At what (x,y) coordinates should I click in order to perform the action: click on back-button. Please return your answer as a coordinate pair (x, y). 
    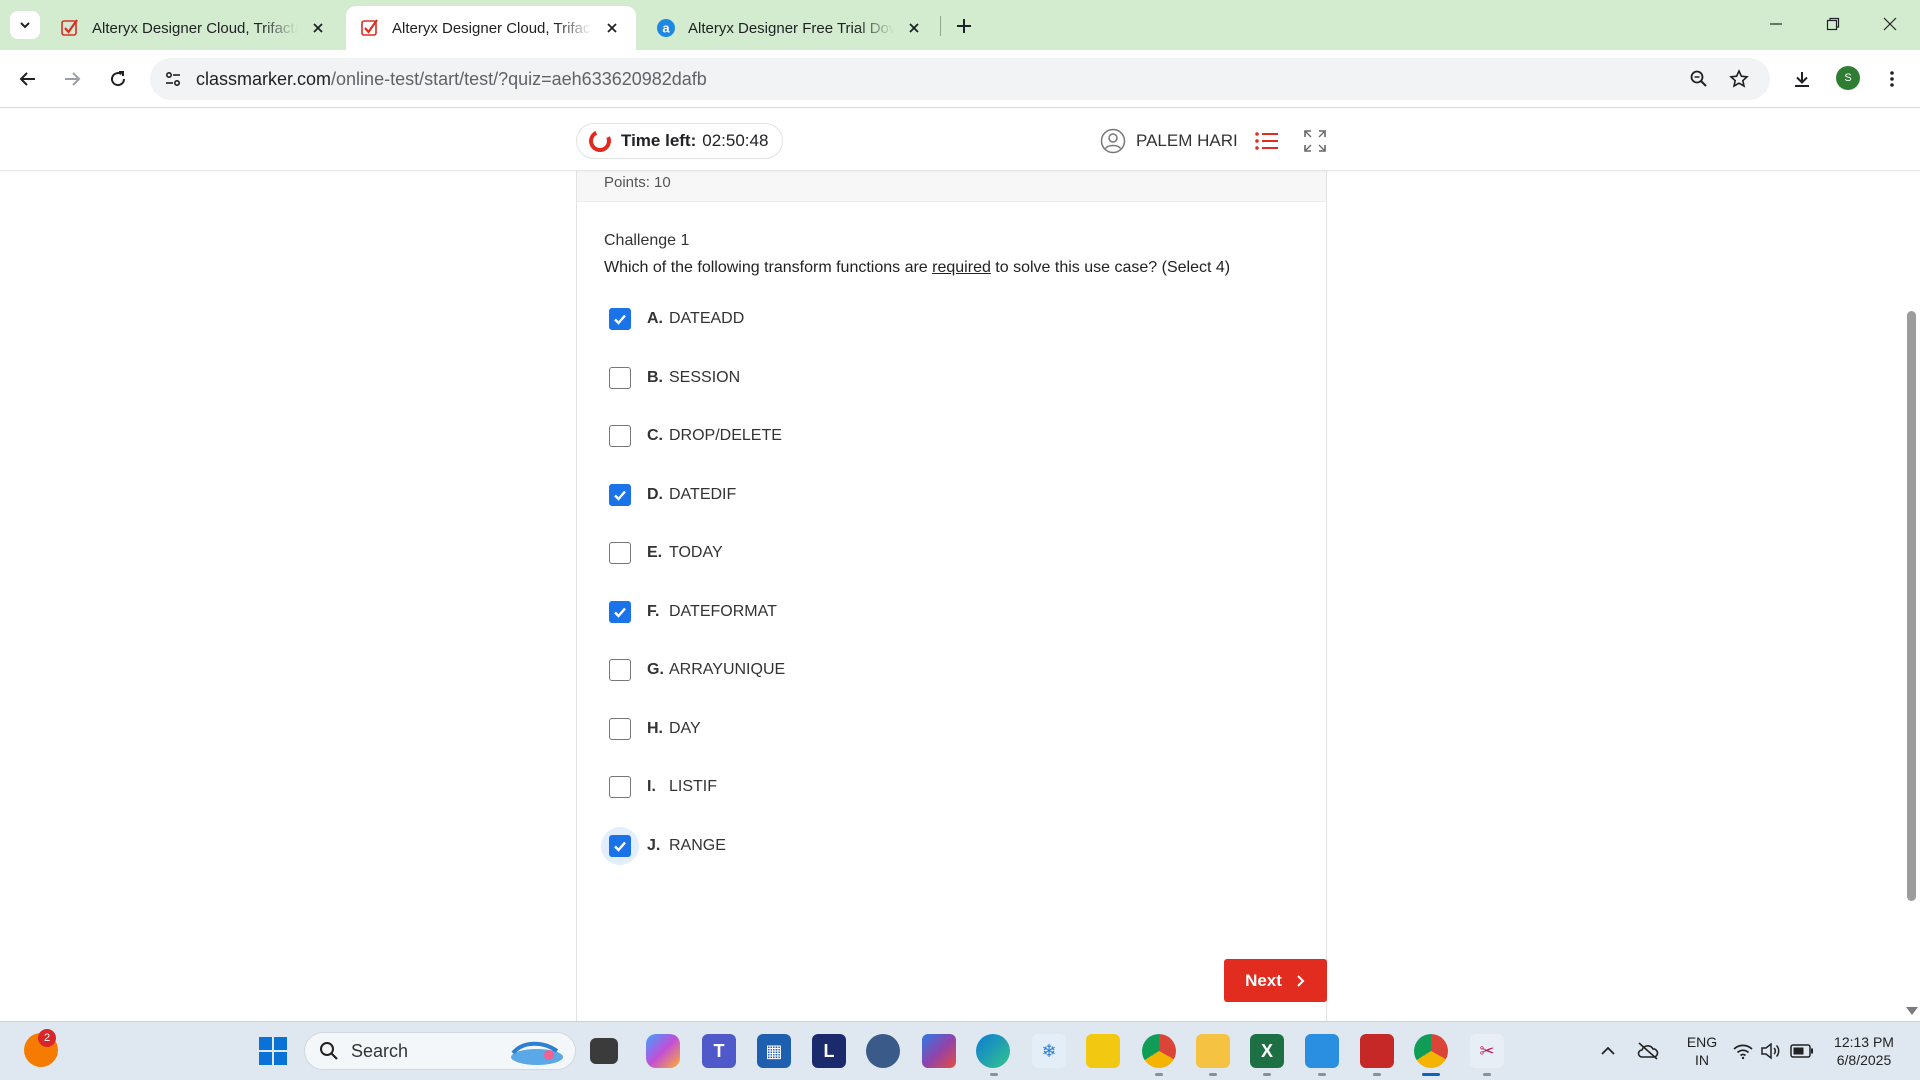
    Looking at the image, I should click on (28, 79).